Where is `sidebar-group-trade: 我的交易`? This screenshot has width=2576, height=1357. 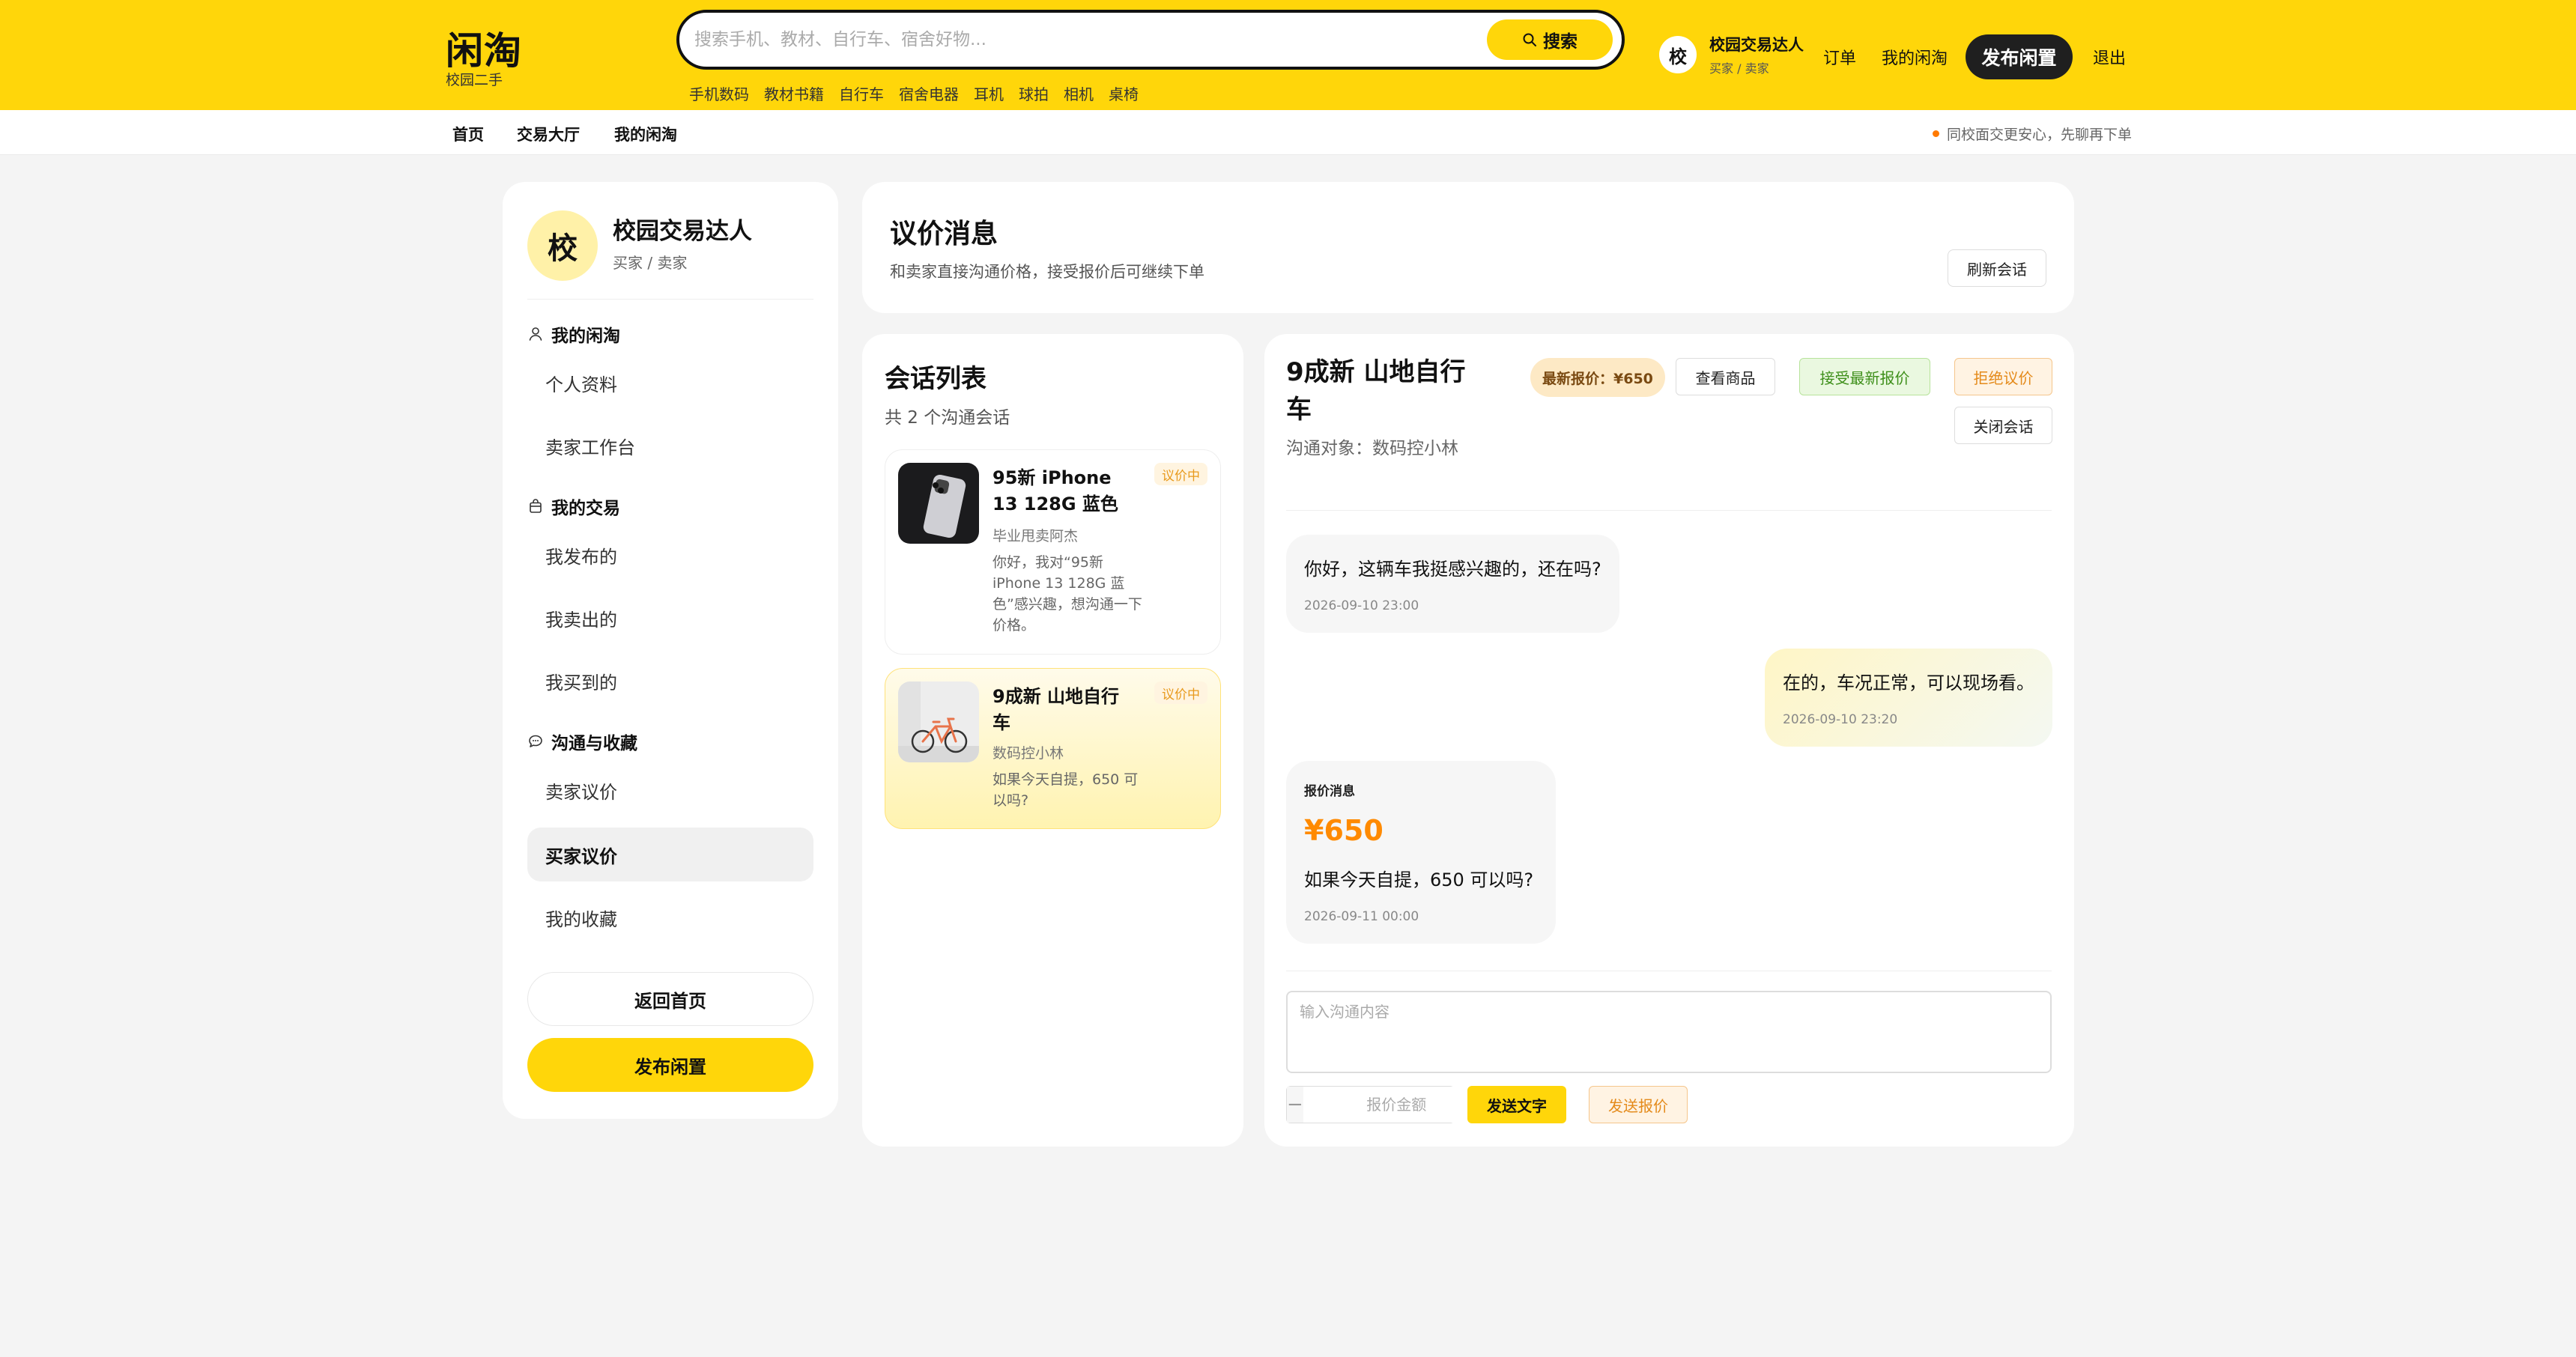 sidebar-group-trade: 我的交易 is located at coordinates (573, 506).